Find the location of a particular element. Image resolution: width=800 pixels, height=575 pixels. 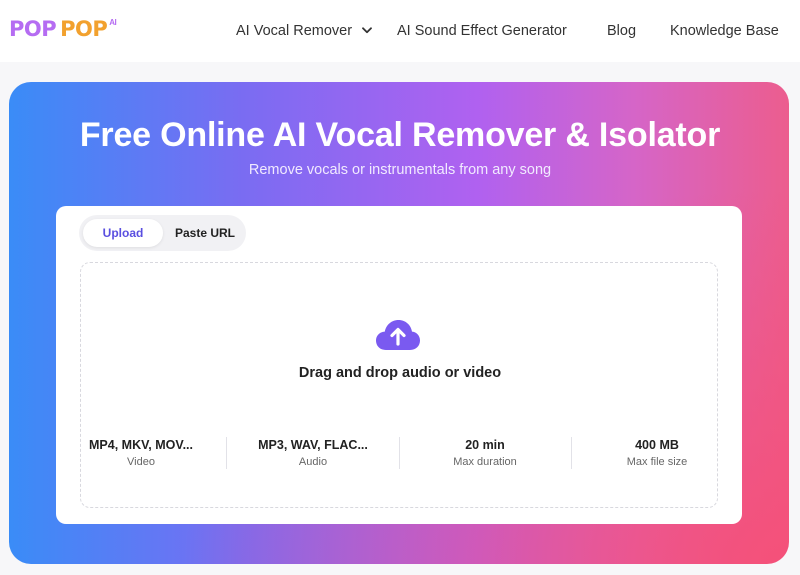

tab-upload: Upload is located at coordinates (123, 233).